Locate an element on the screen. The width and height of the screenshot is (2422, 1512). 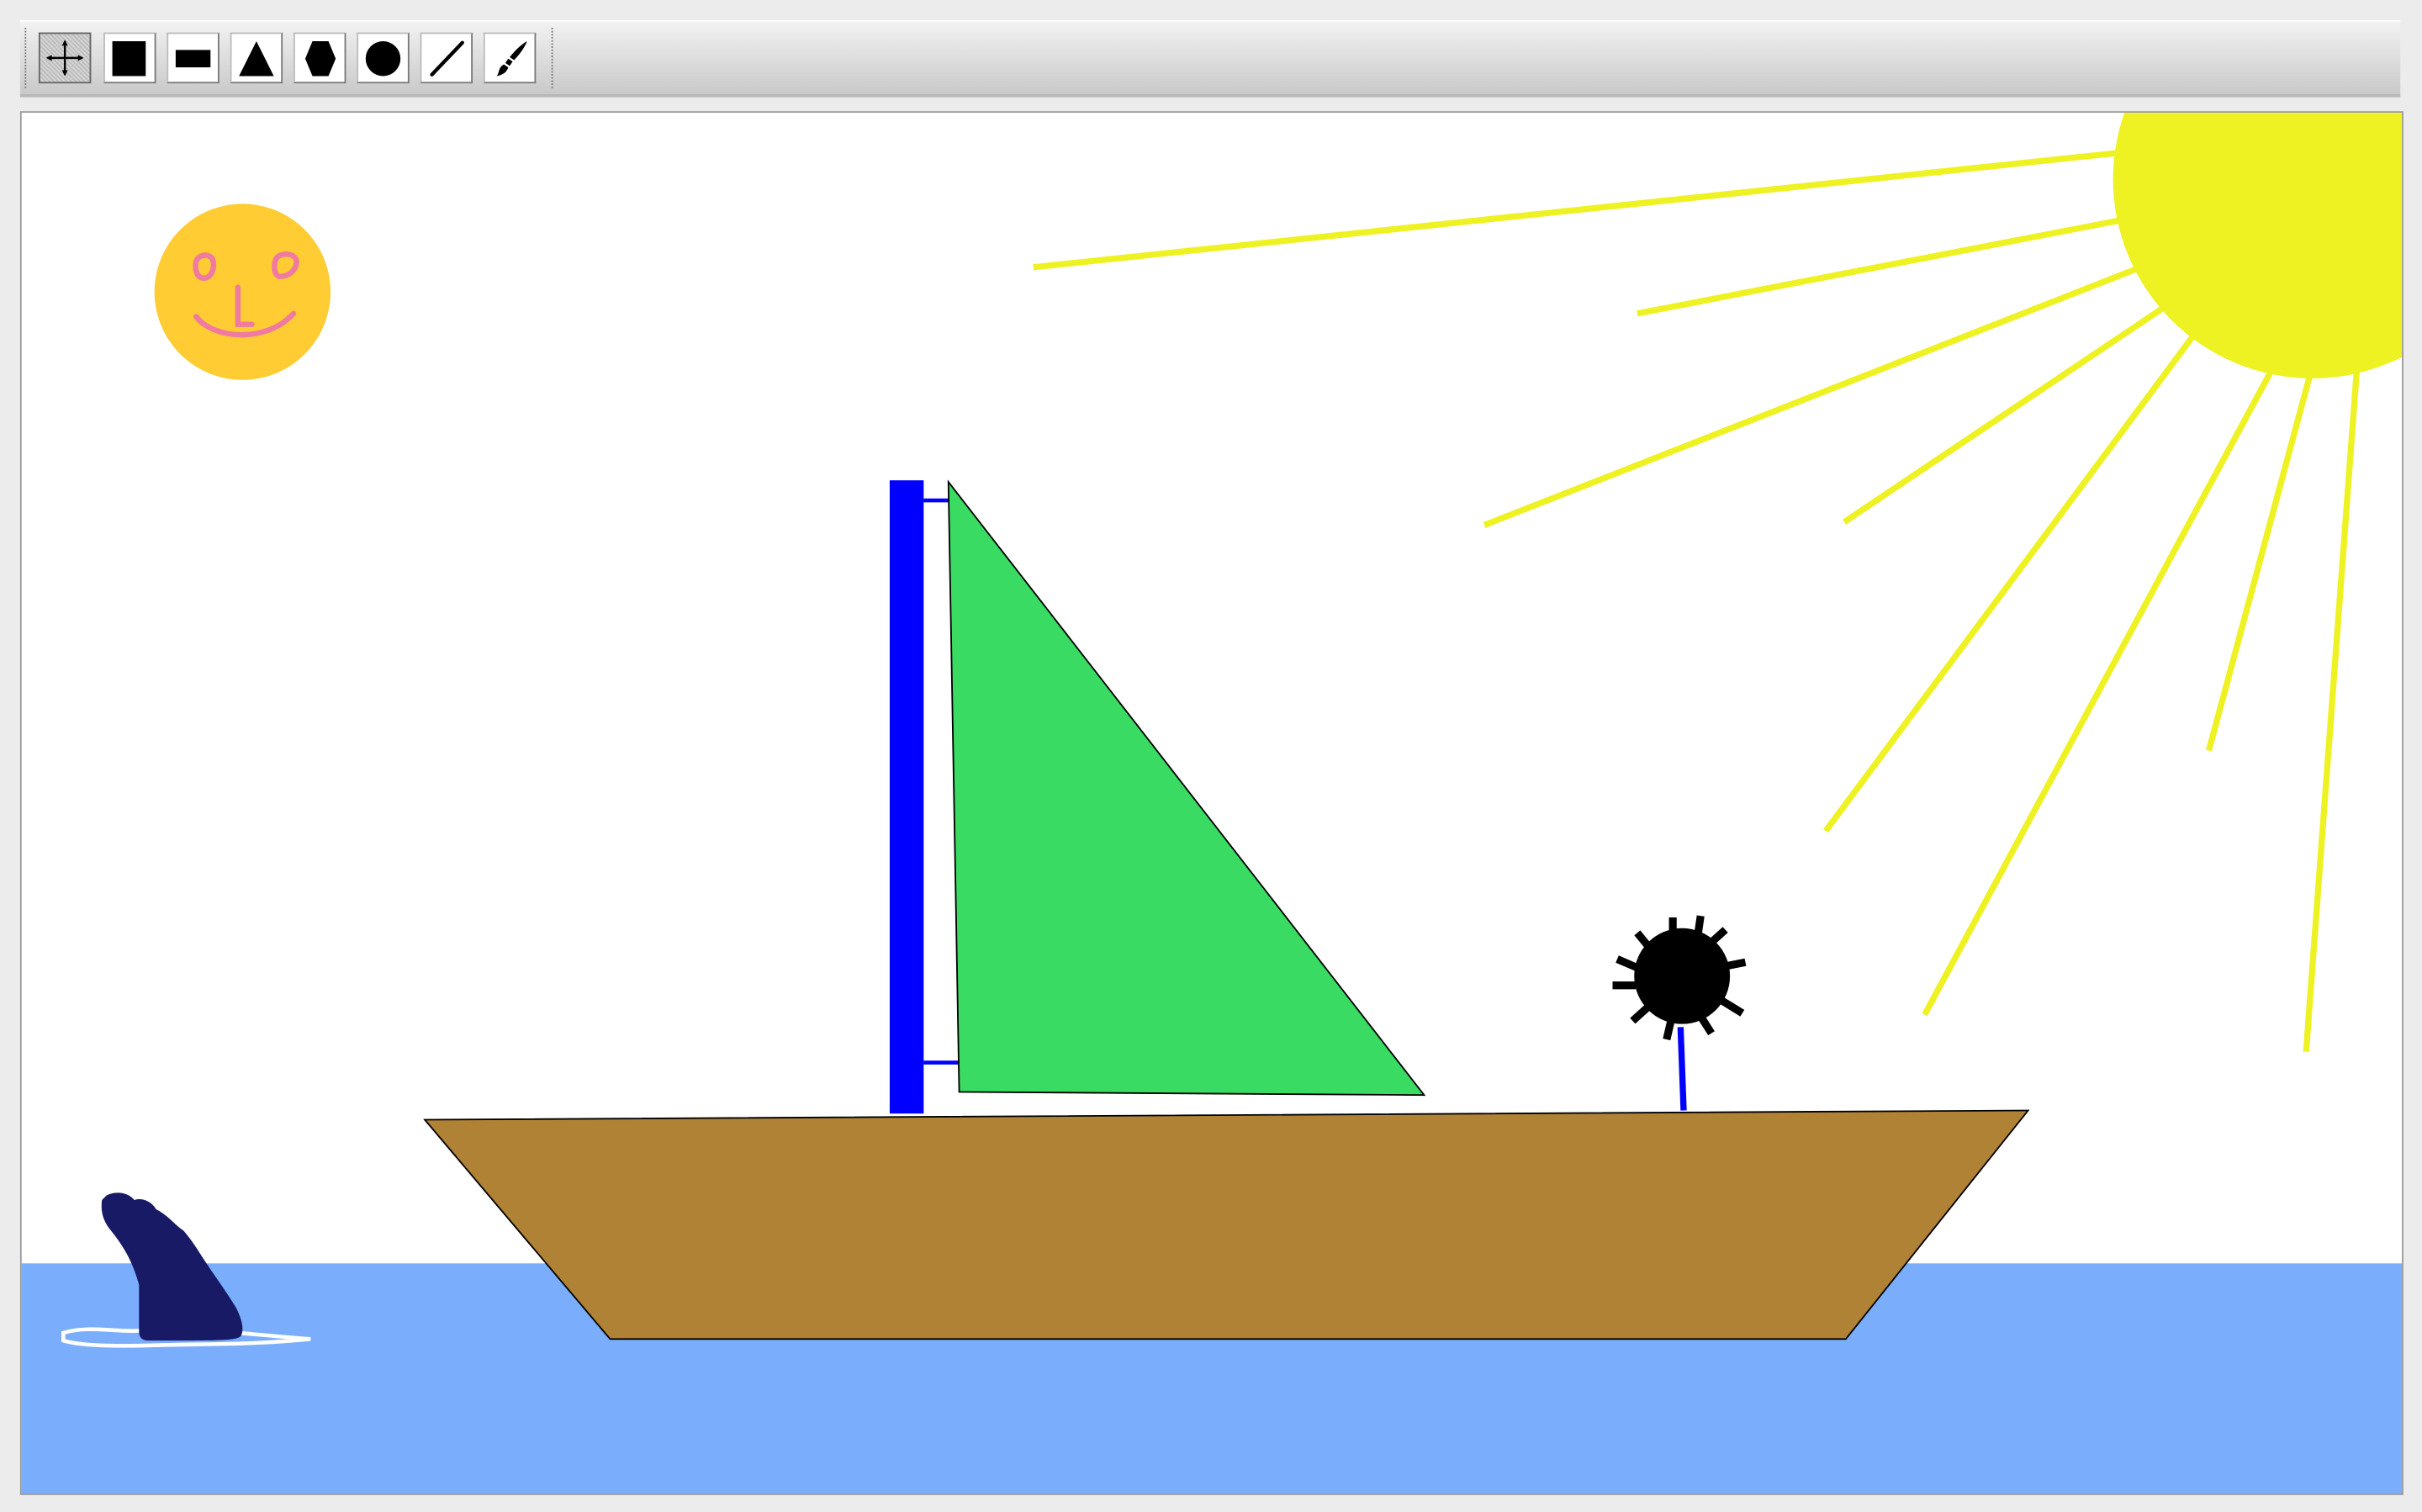
mine-stem is located at coordinates (1682, 1069).